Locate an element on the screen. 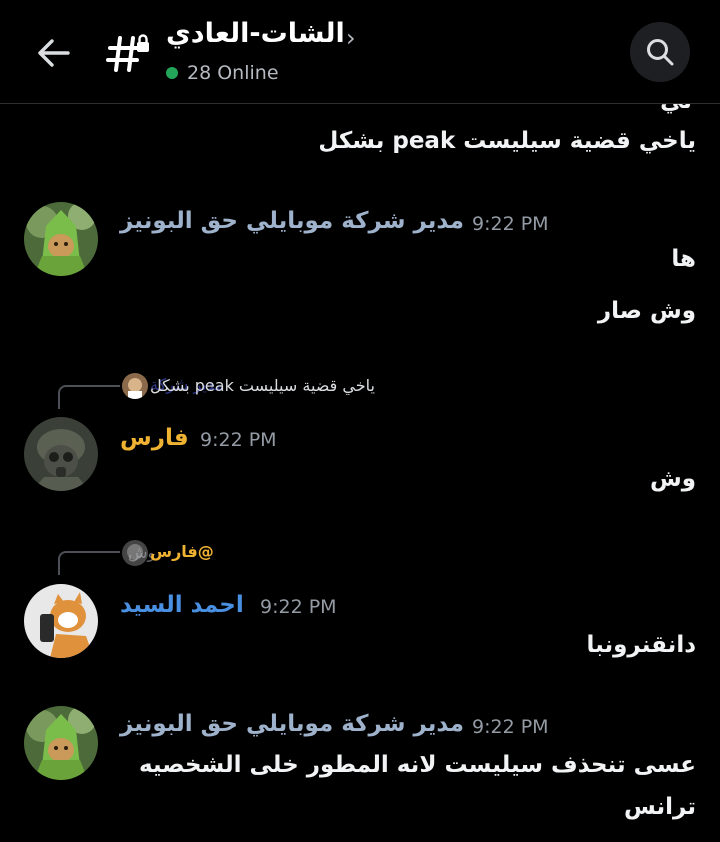 This screenshot has height=842, width=720. channel-header: الشات-العادي › 28 Online is located at coordinates (360, 52).